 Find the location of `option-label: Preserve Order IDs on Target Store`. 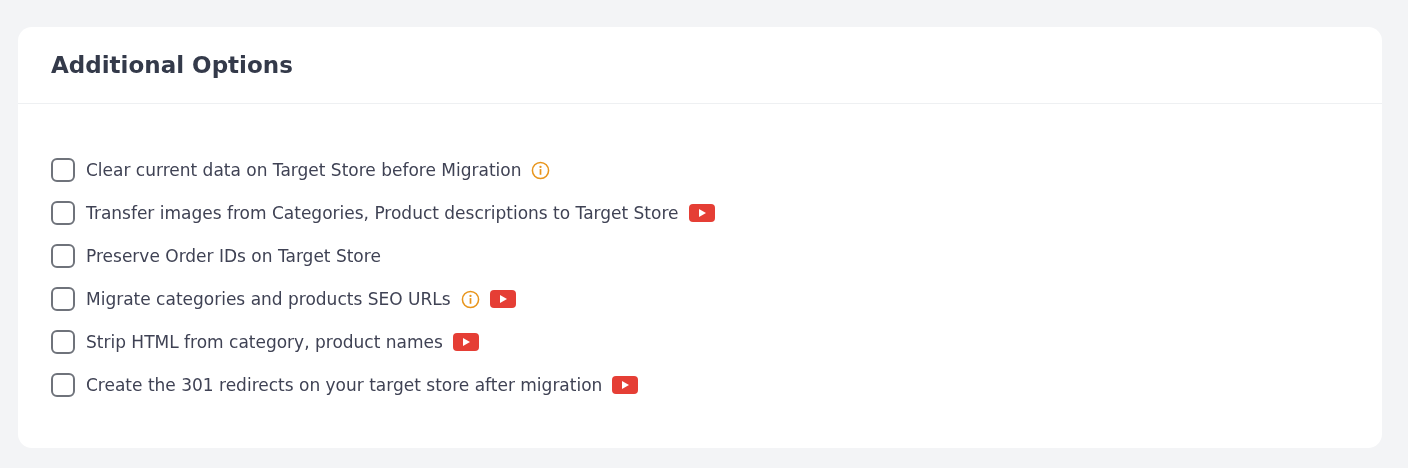

option-label: Preserve Order IDs on Target Store is located at coordinates (233, 256).